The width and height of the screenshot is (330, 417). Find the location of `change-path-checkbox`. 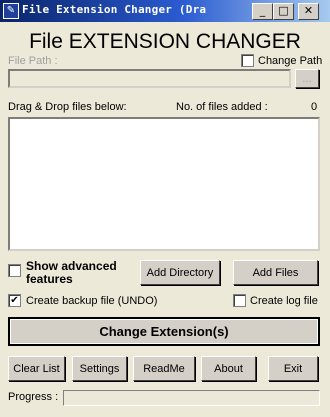

change-path-checkbox is located at coordinates (247, 60).